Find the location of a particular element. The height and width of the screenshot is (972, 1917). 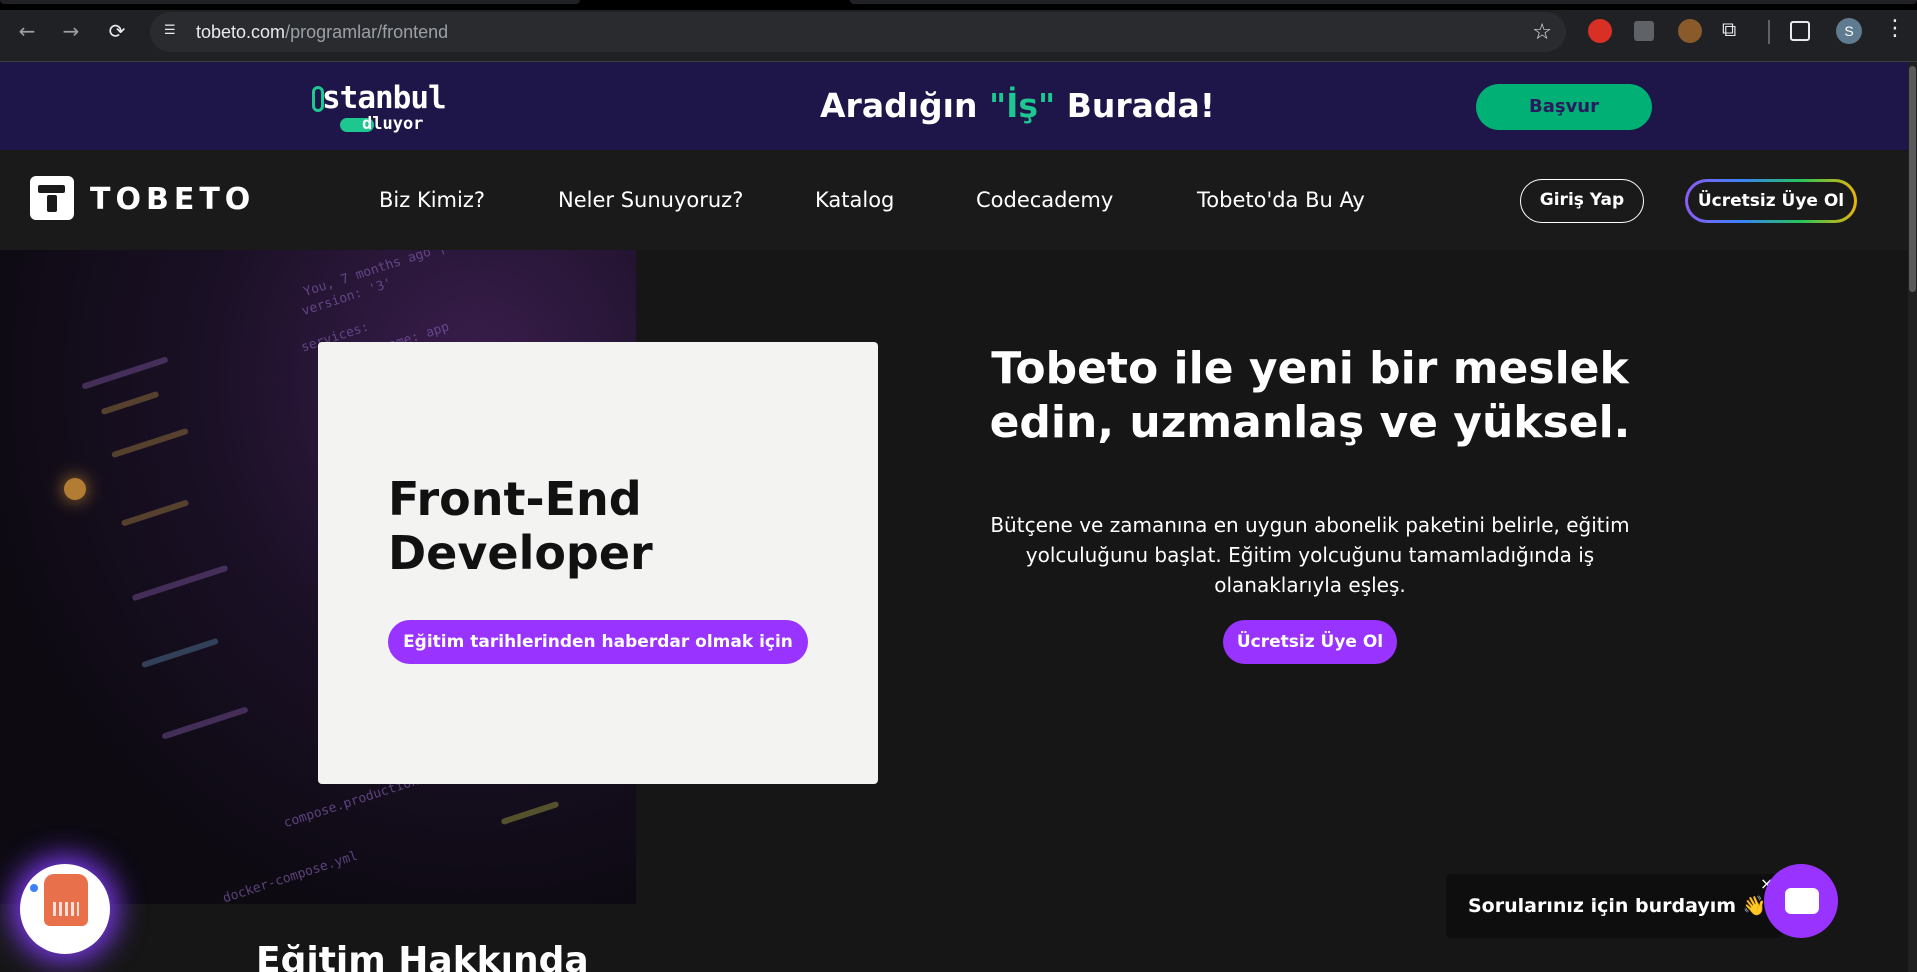

tobeto-logo: TOBETO is located at coordinates (140, 199).